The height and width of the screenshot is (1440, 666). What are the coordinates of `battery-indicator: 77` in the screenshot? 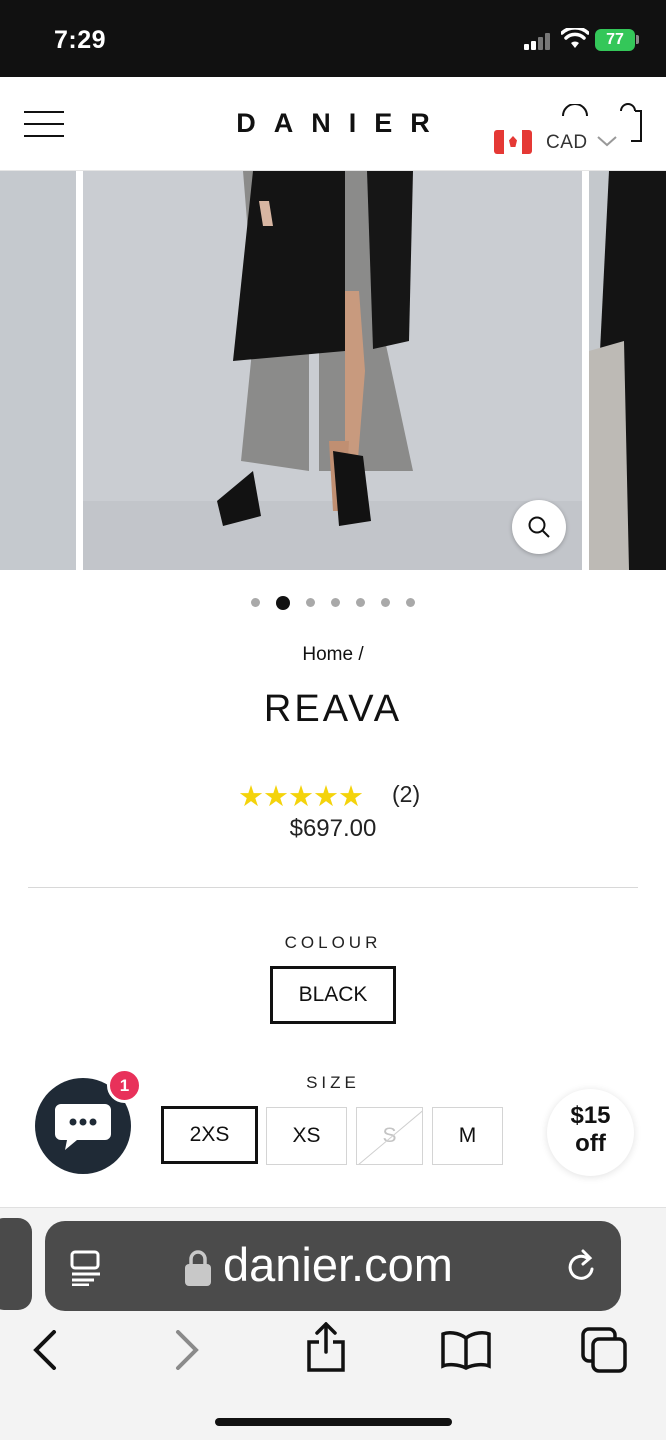 It's located at (615, 40).